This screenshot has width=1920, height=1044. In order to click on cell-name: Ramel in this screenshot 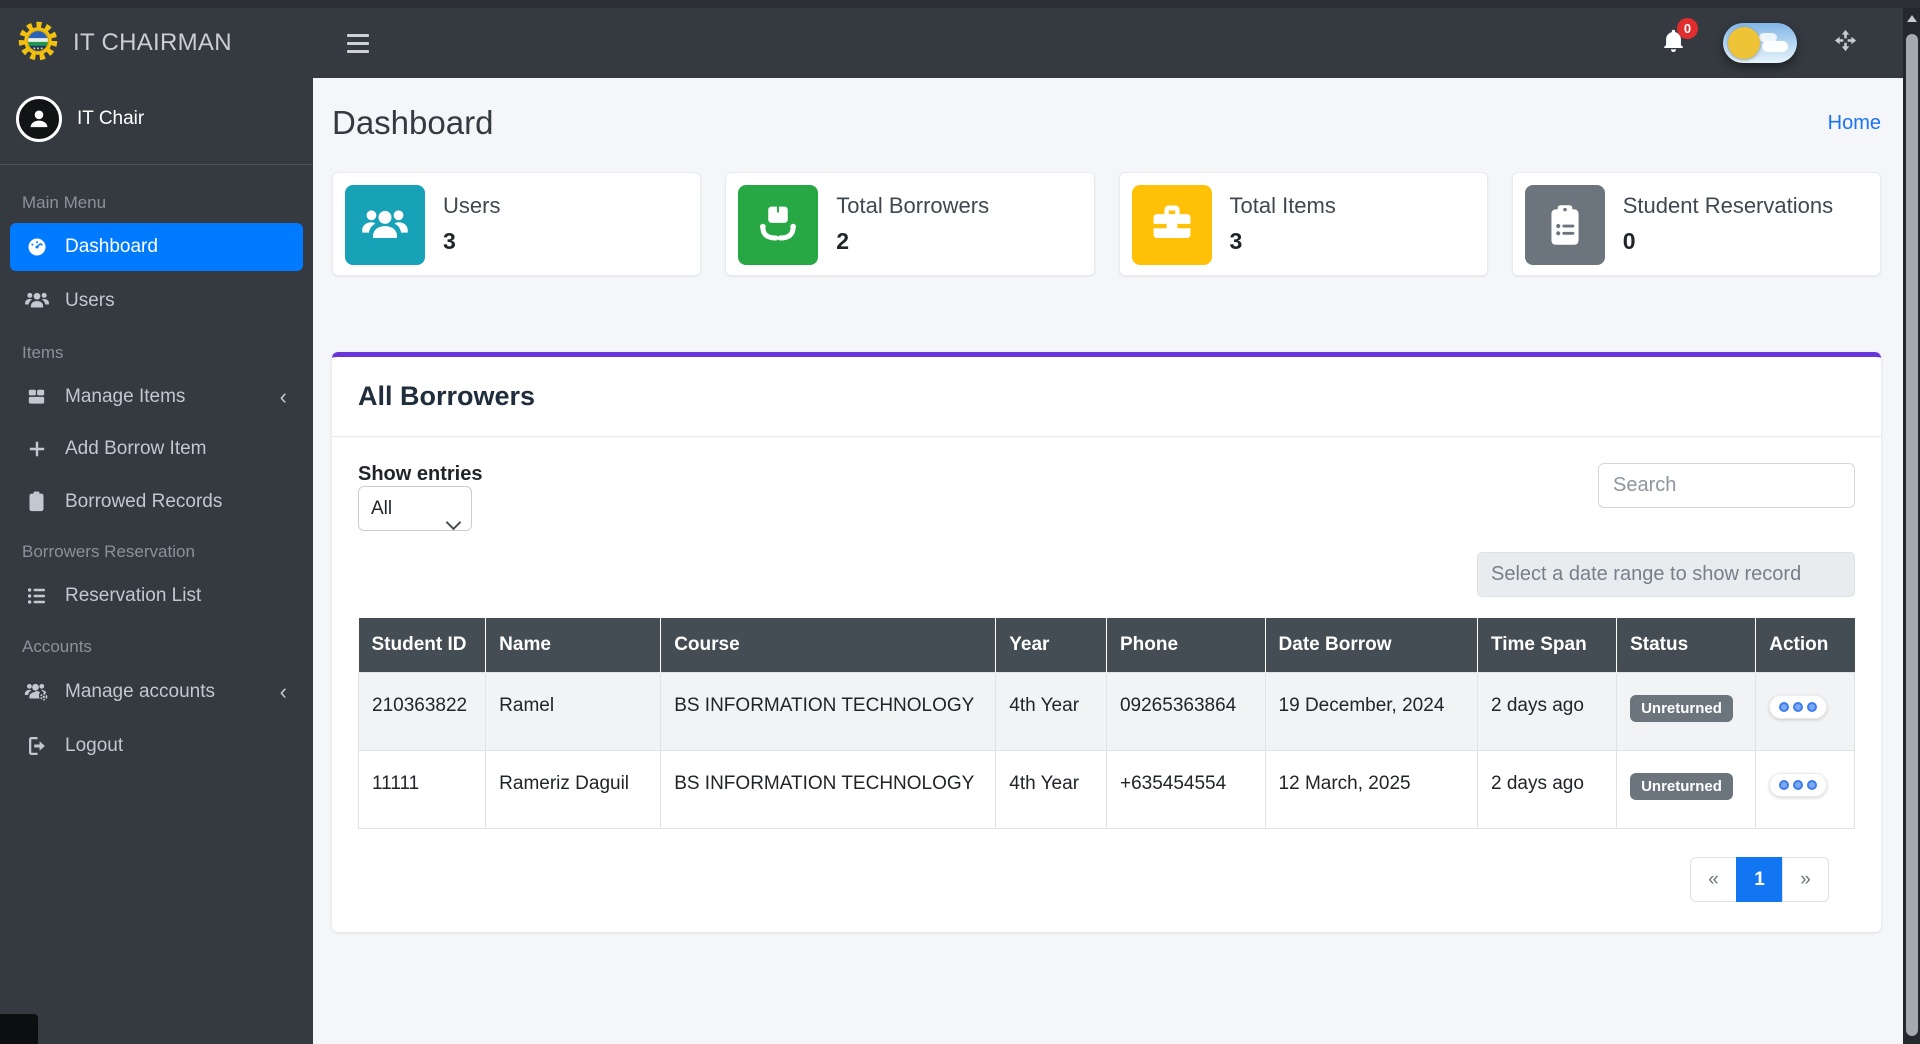, I will do `click(573, 711)`.